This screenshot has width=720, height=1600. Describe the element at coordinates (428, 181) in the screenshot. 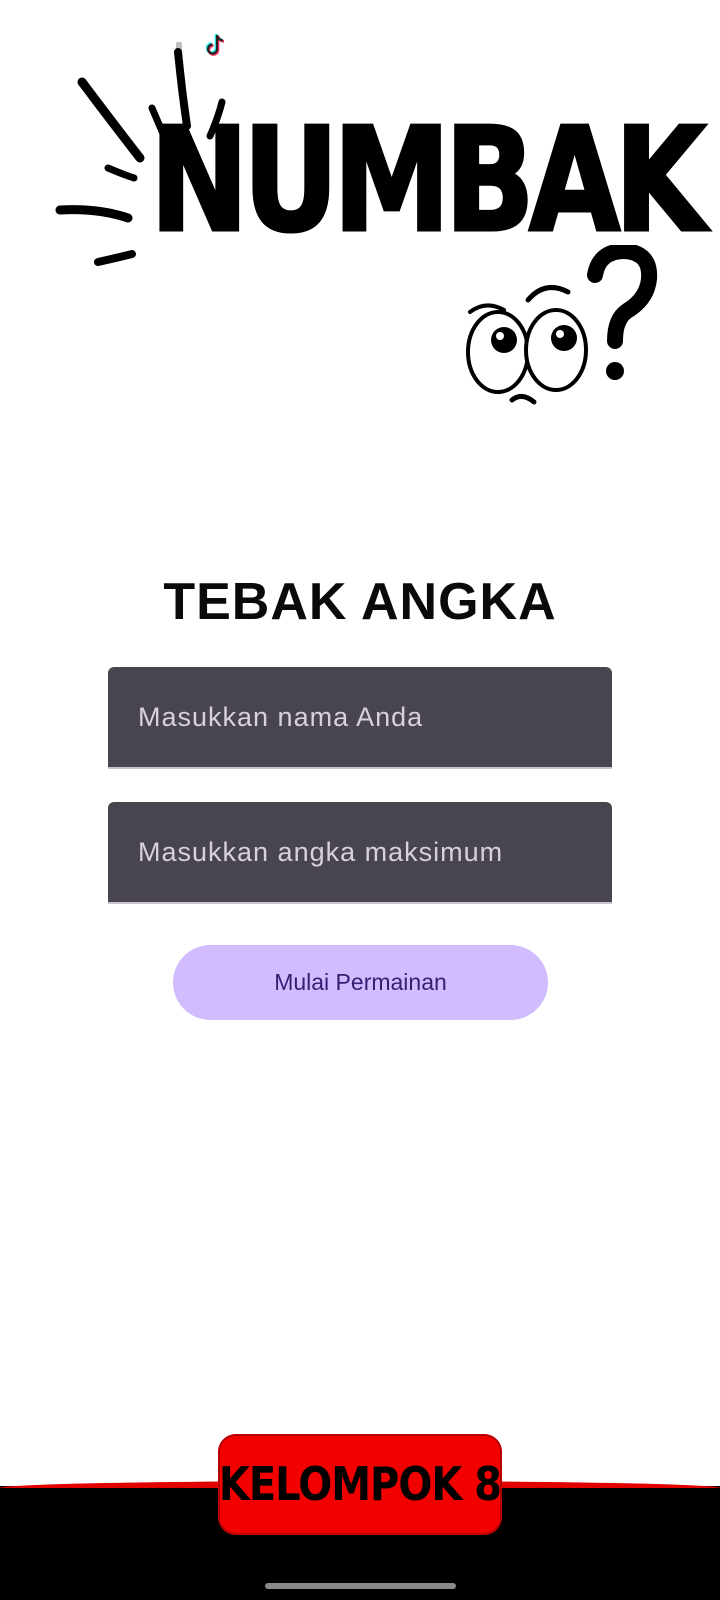

I see `logo-text: NUMBAK` at that location.